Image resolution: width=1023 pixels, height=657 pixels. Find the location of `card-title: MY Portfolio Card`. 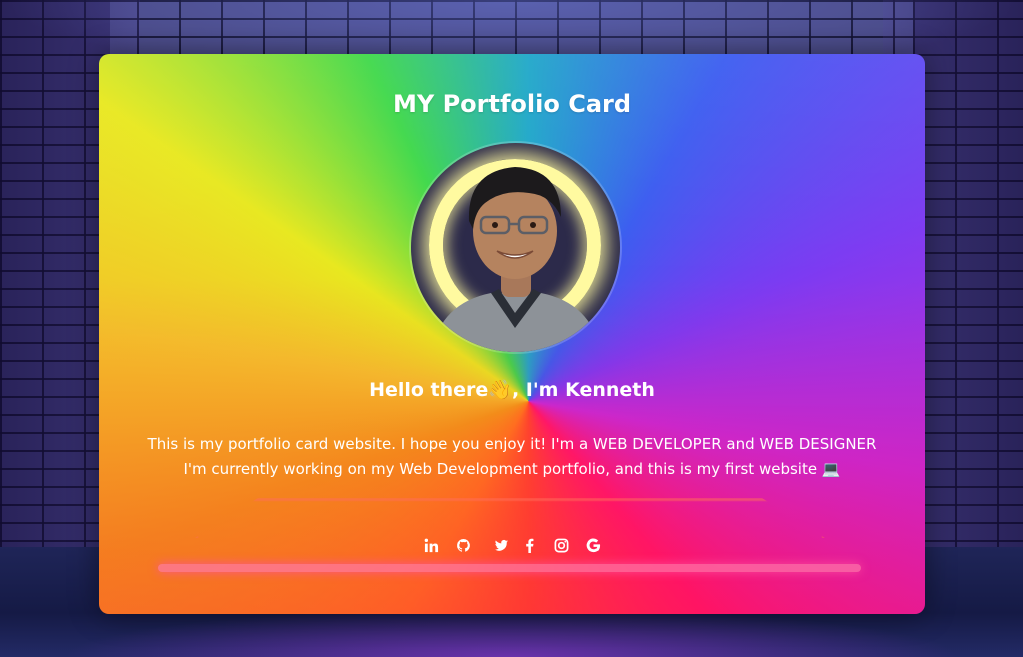

card-title: MY Portfolio Card is located at coordinates (512, 104).